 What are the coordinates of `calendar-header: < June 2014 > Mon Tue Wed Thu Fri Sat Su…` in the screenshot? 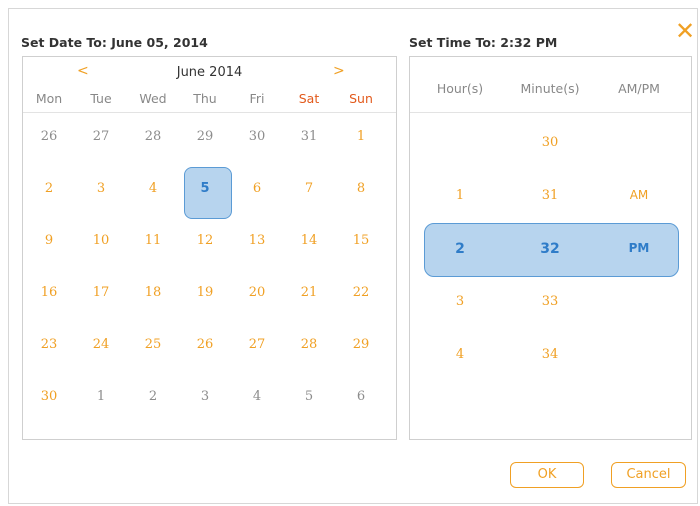 It's located at (209, 85).